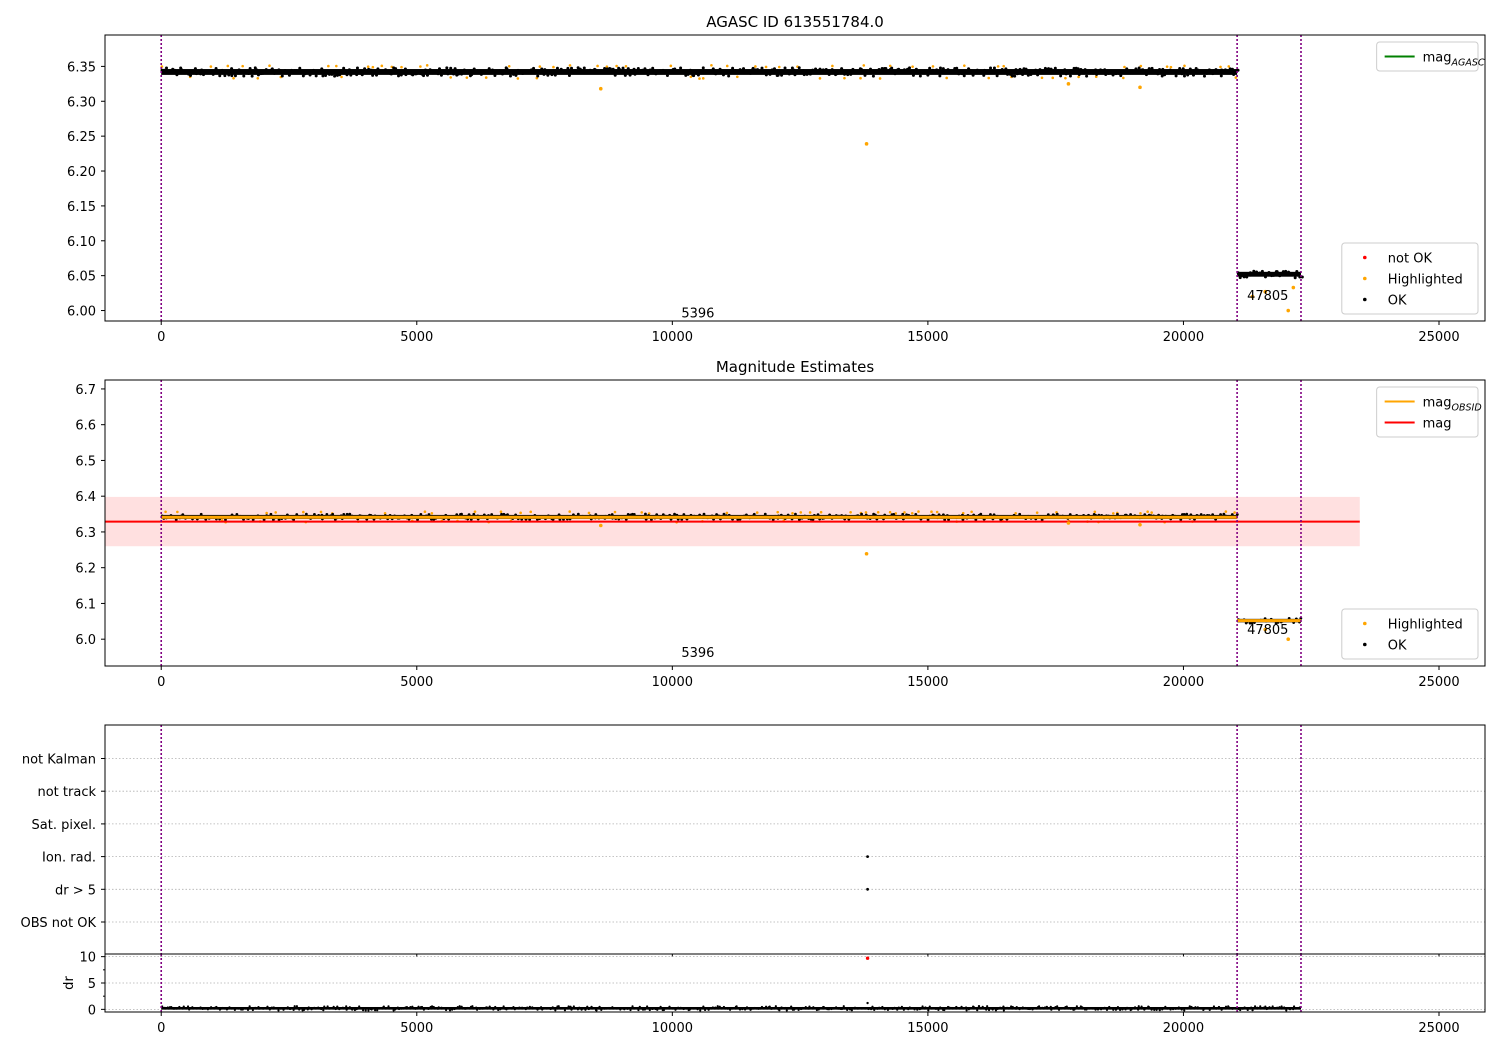  Describe the element at coordinates (81, 172) in the screenshot. I see `agasc-y-tick-label: 6.20` at that location.